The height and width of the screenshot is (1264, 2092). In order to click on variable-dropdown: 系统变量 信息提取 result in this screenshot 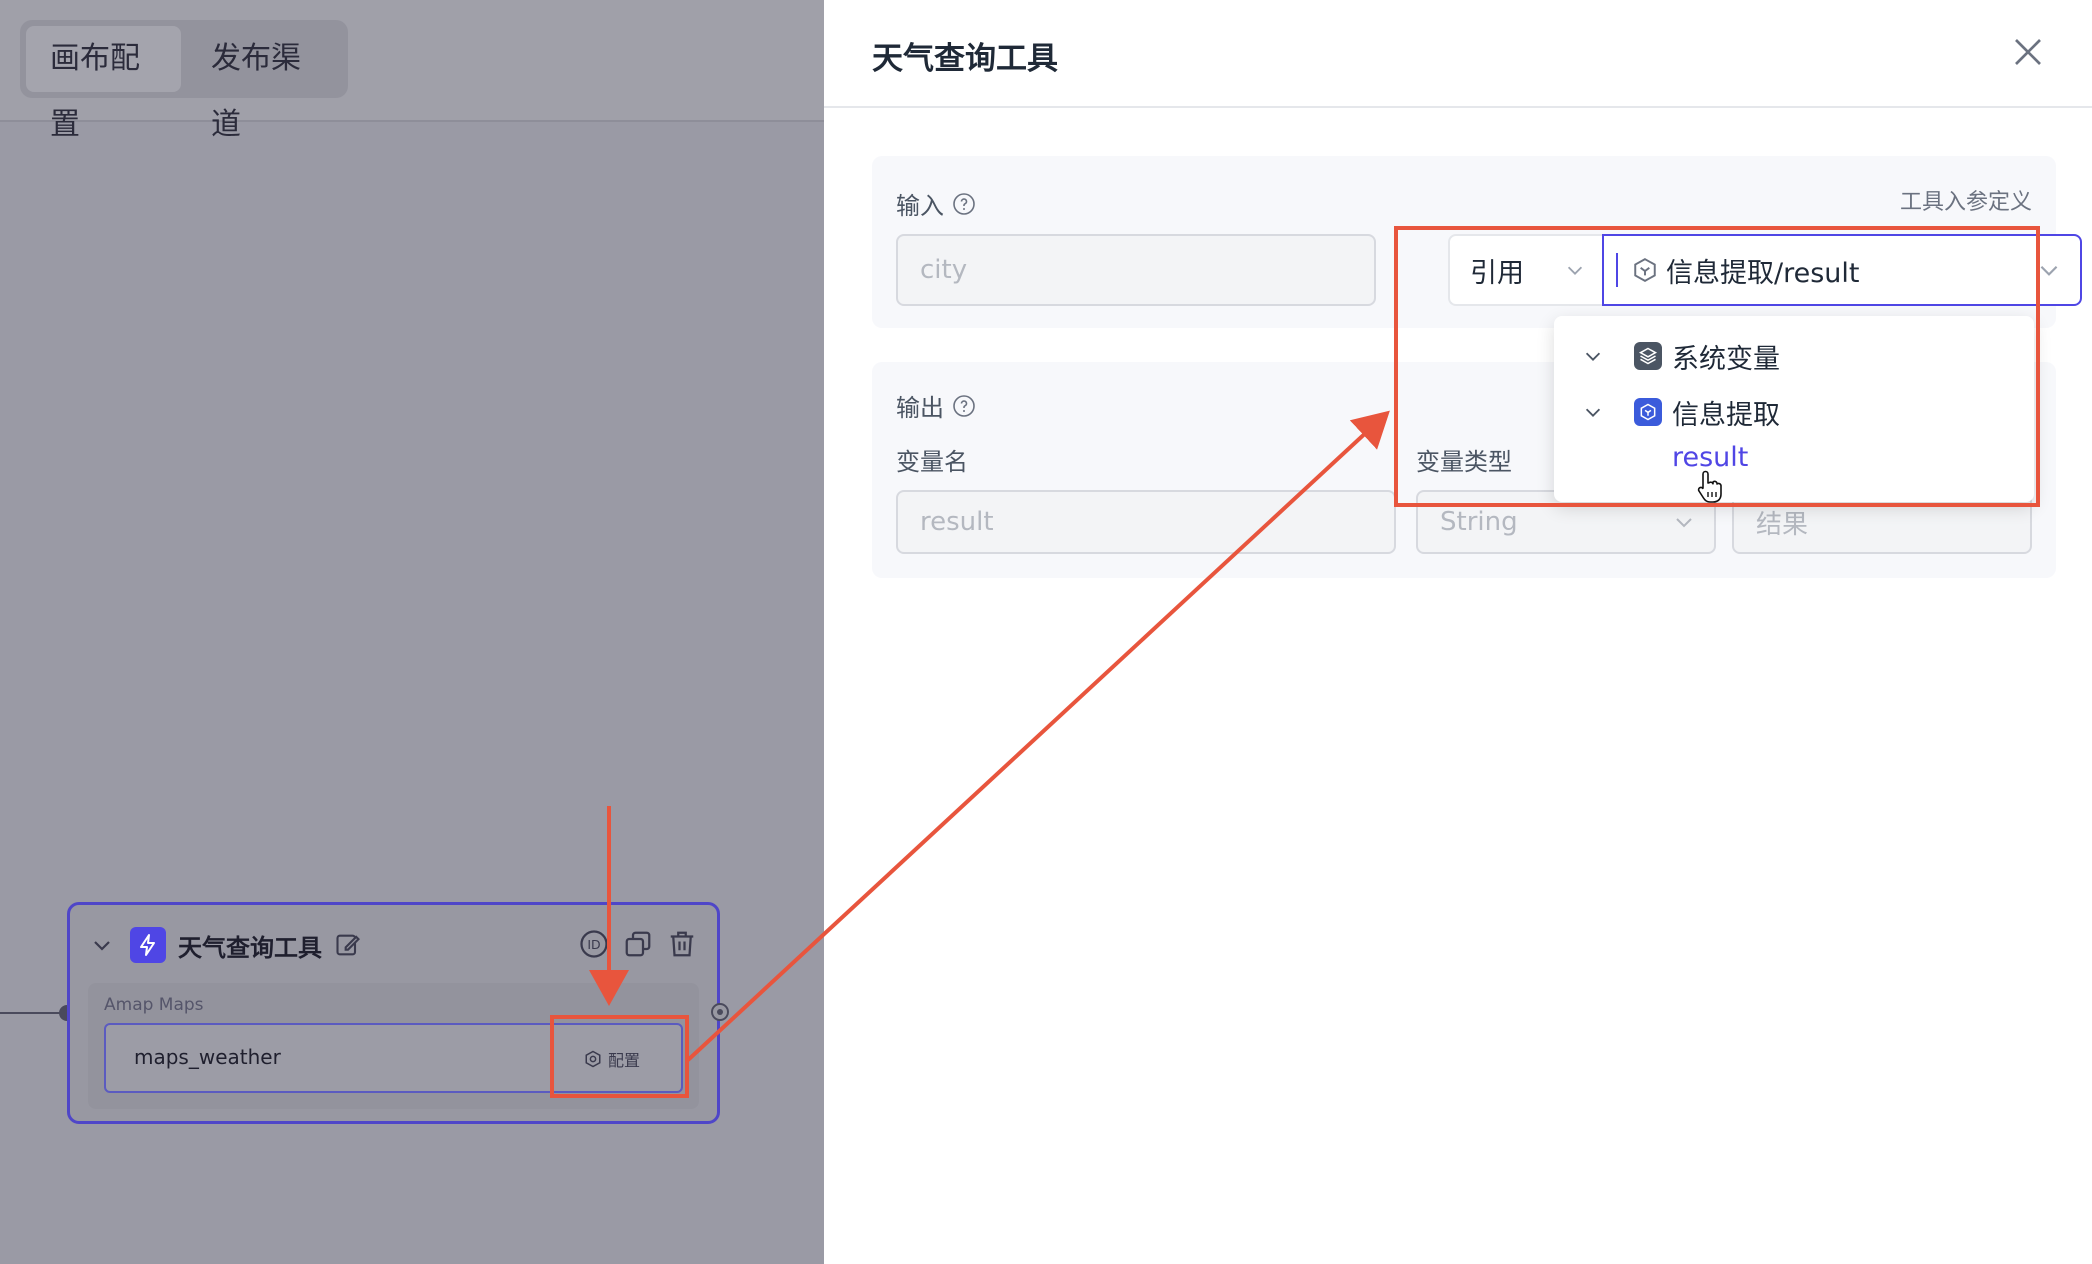, I will do `click(1794, 409)`.